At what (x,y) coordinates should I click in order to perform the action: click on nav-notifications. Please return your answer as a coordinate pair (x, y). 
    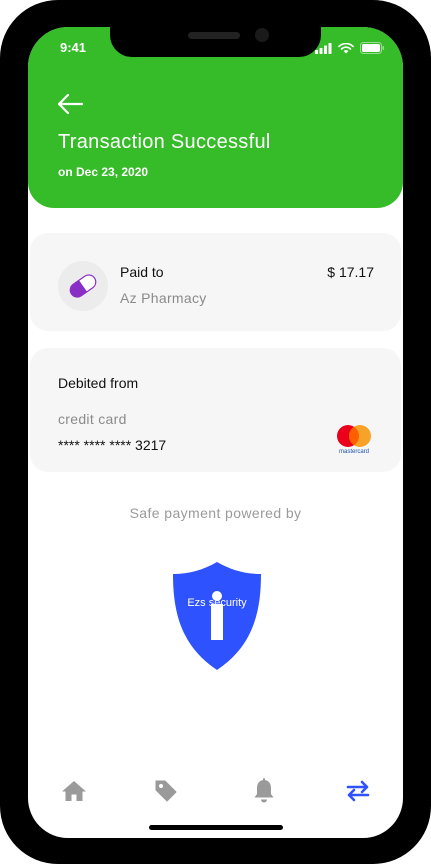
    Looking at the image, I should click on (264, 791).